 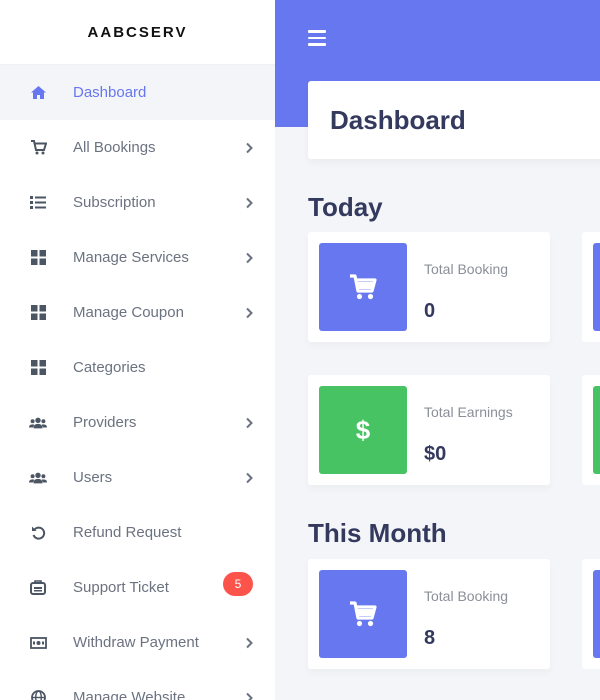 What do you see at coordinates (137, 147) in the screenshot?
I see `sidebar-item-all-bookings: All Bookings` at bounding box center [137, 147].